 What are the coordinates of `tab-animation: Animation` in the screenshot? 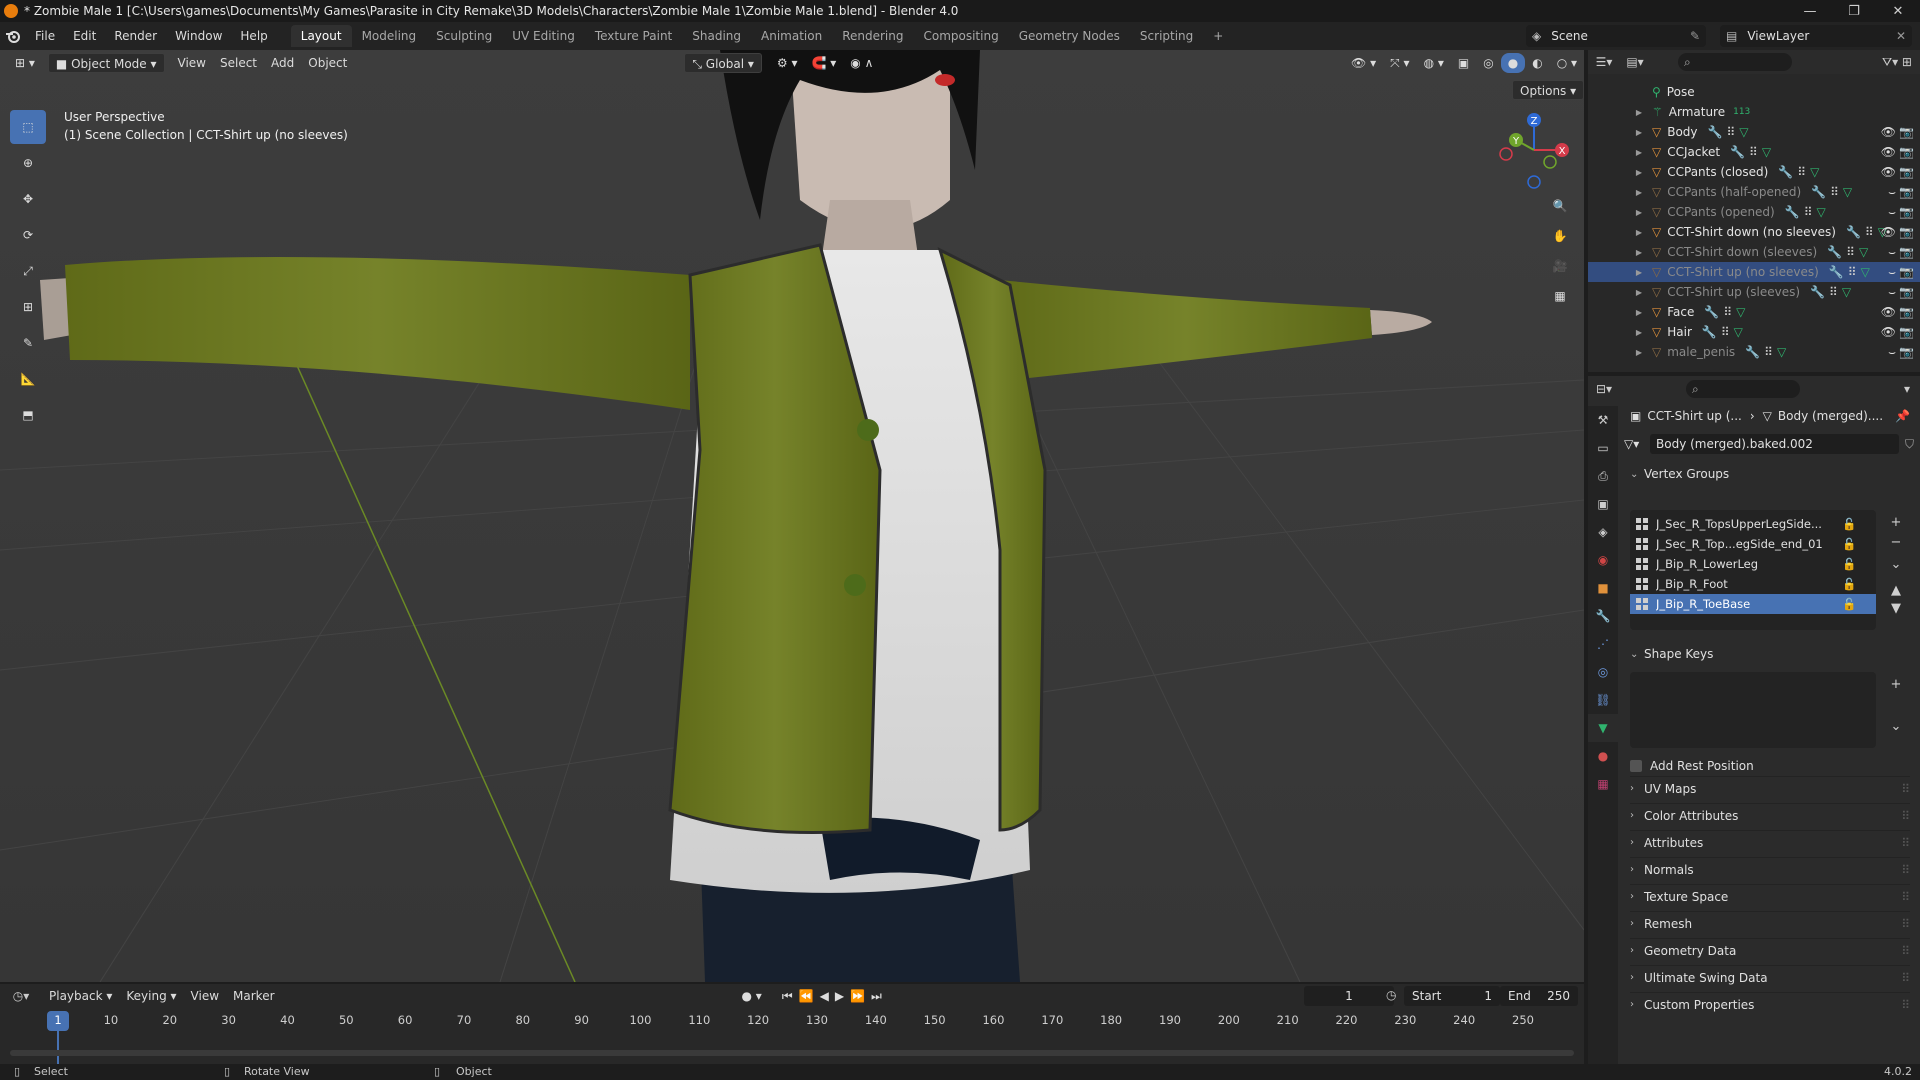 It's located at (791, 36).